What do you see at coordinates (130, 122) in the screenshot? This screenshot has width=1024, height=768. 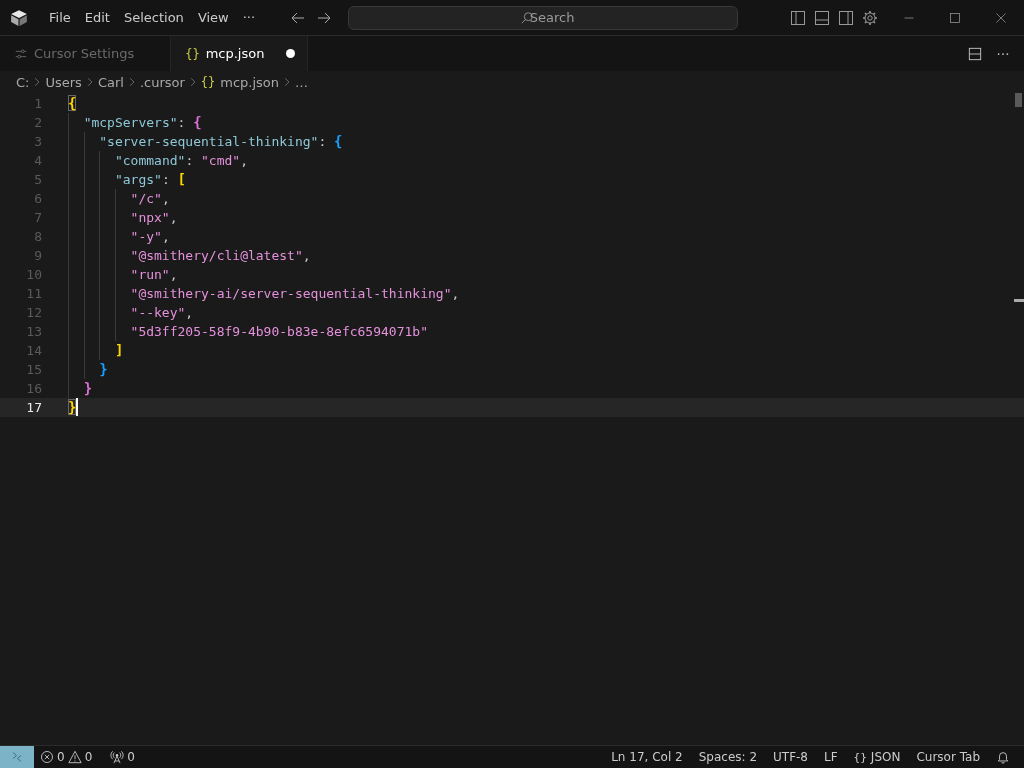 I see `code-token: "mcpServers"` at bounding box center [130, 122].